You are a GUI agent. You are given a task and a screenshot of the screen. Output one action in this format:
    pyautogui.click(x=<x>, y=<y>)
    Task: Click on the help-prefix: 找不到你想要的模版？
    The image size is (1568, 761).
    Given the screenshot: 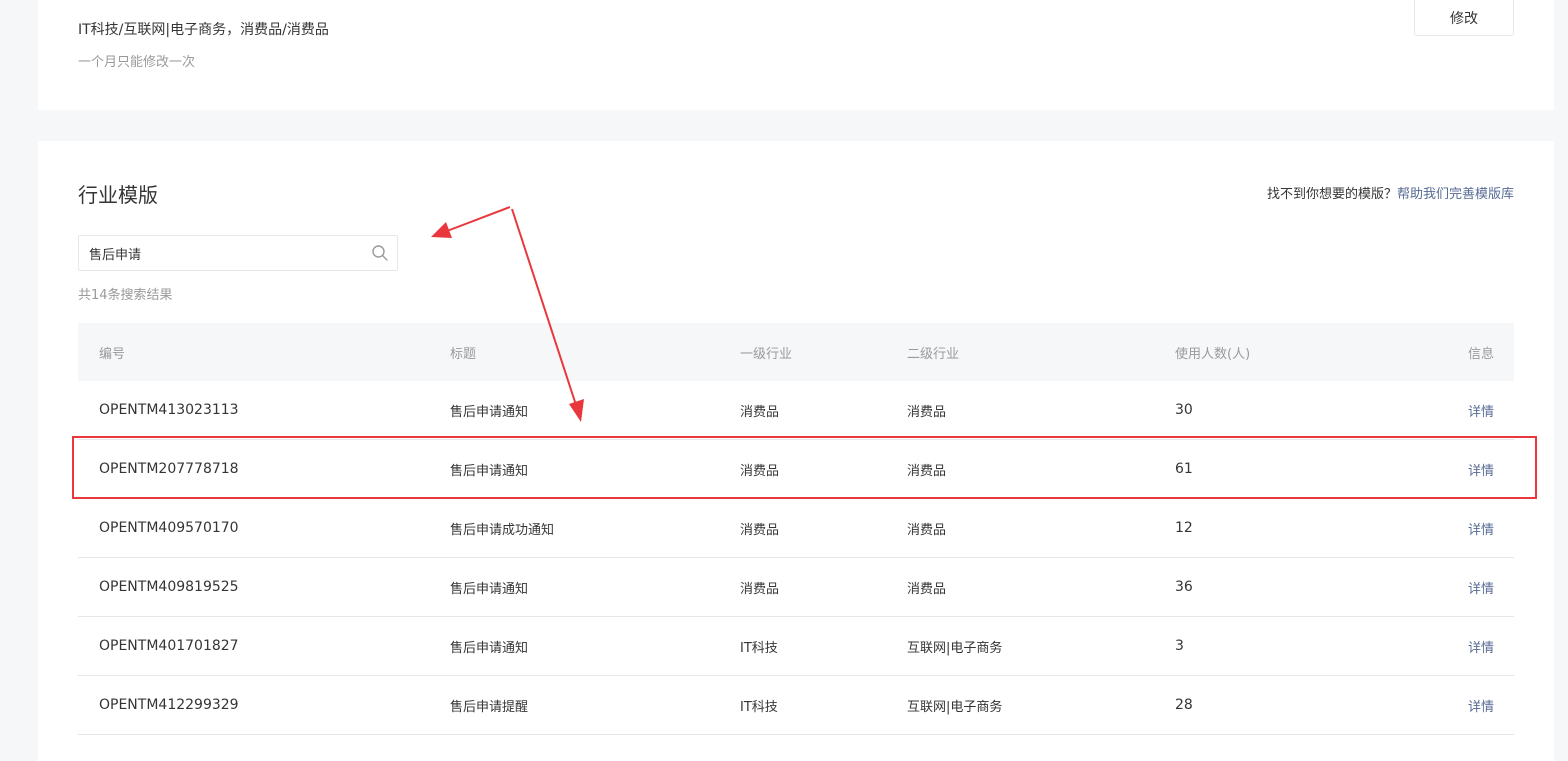 What is the action you would take?
    pyautogui.click(x=1331, y=194)
    